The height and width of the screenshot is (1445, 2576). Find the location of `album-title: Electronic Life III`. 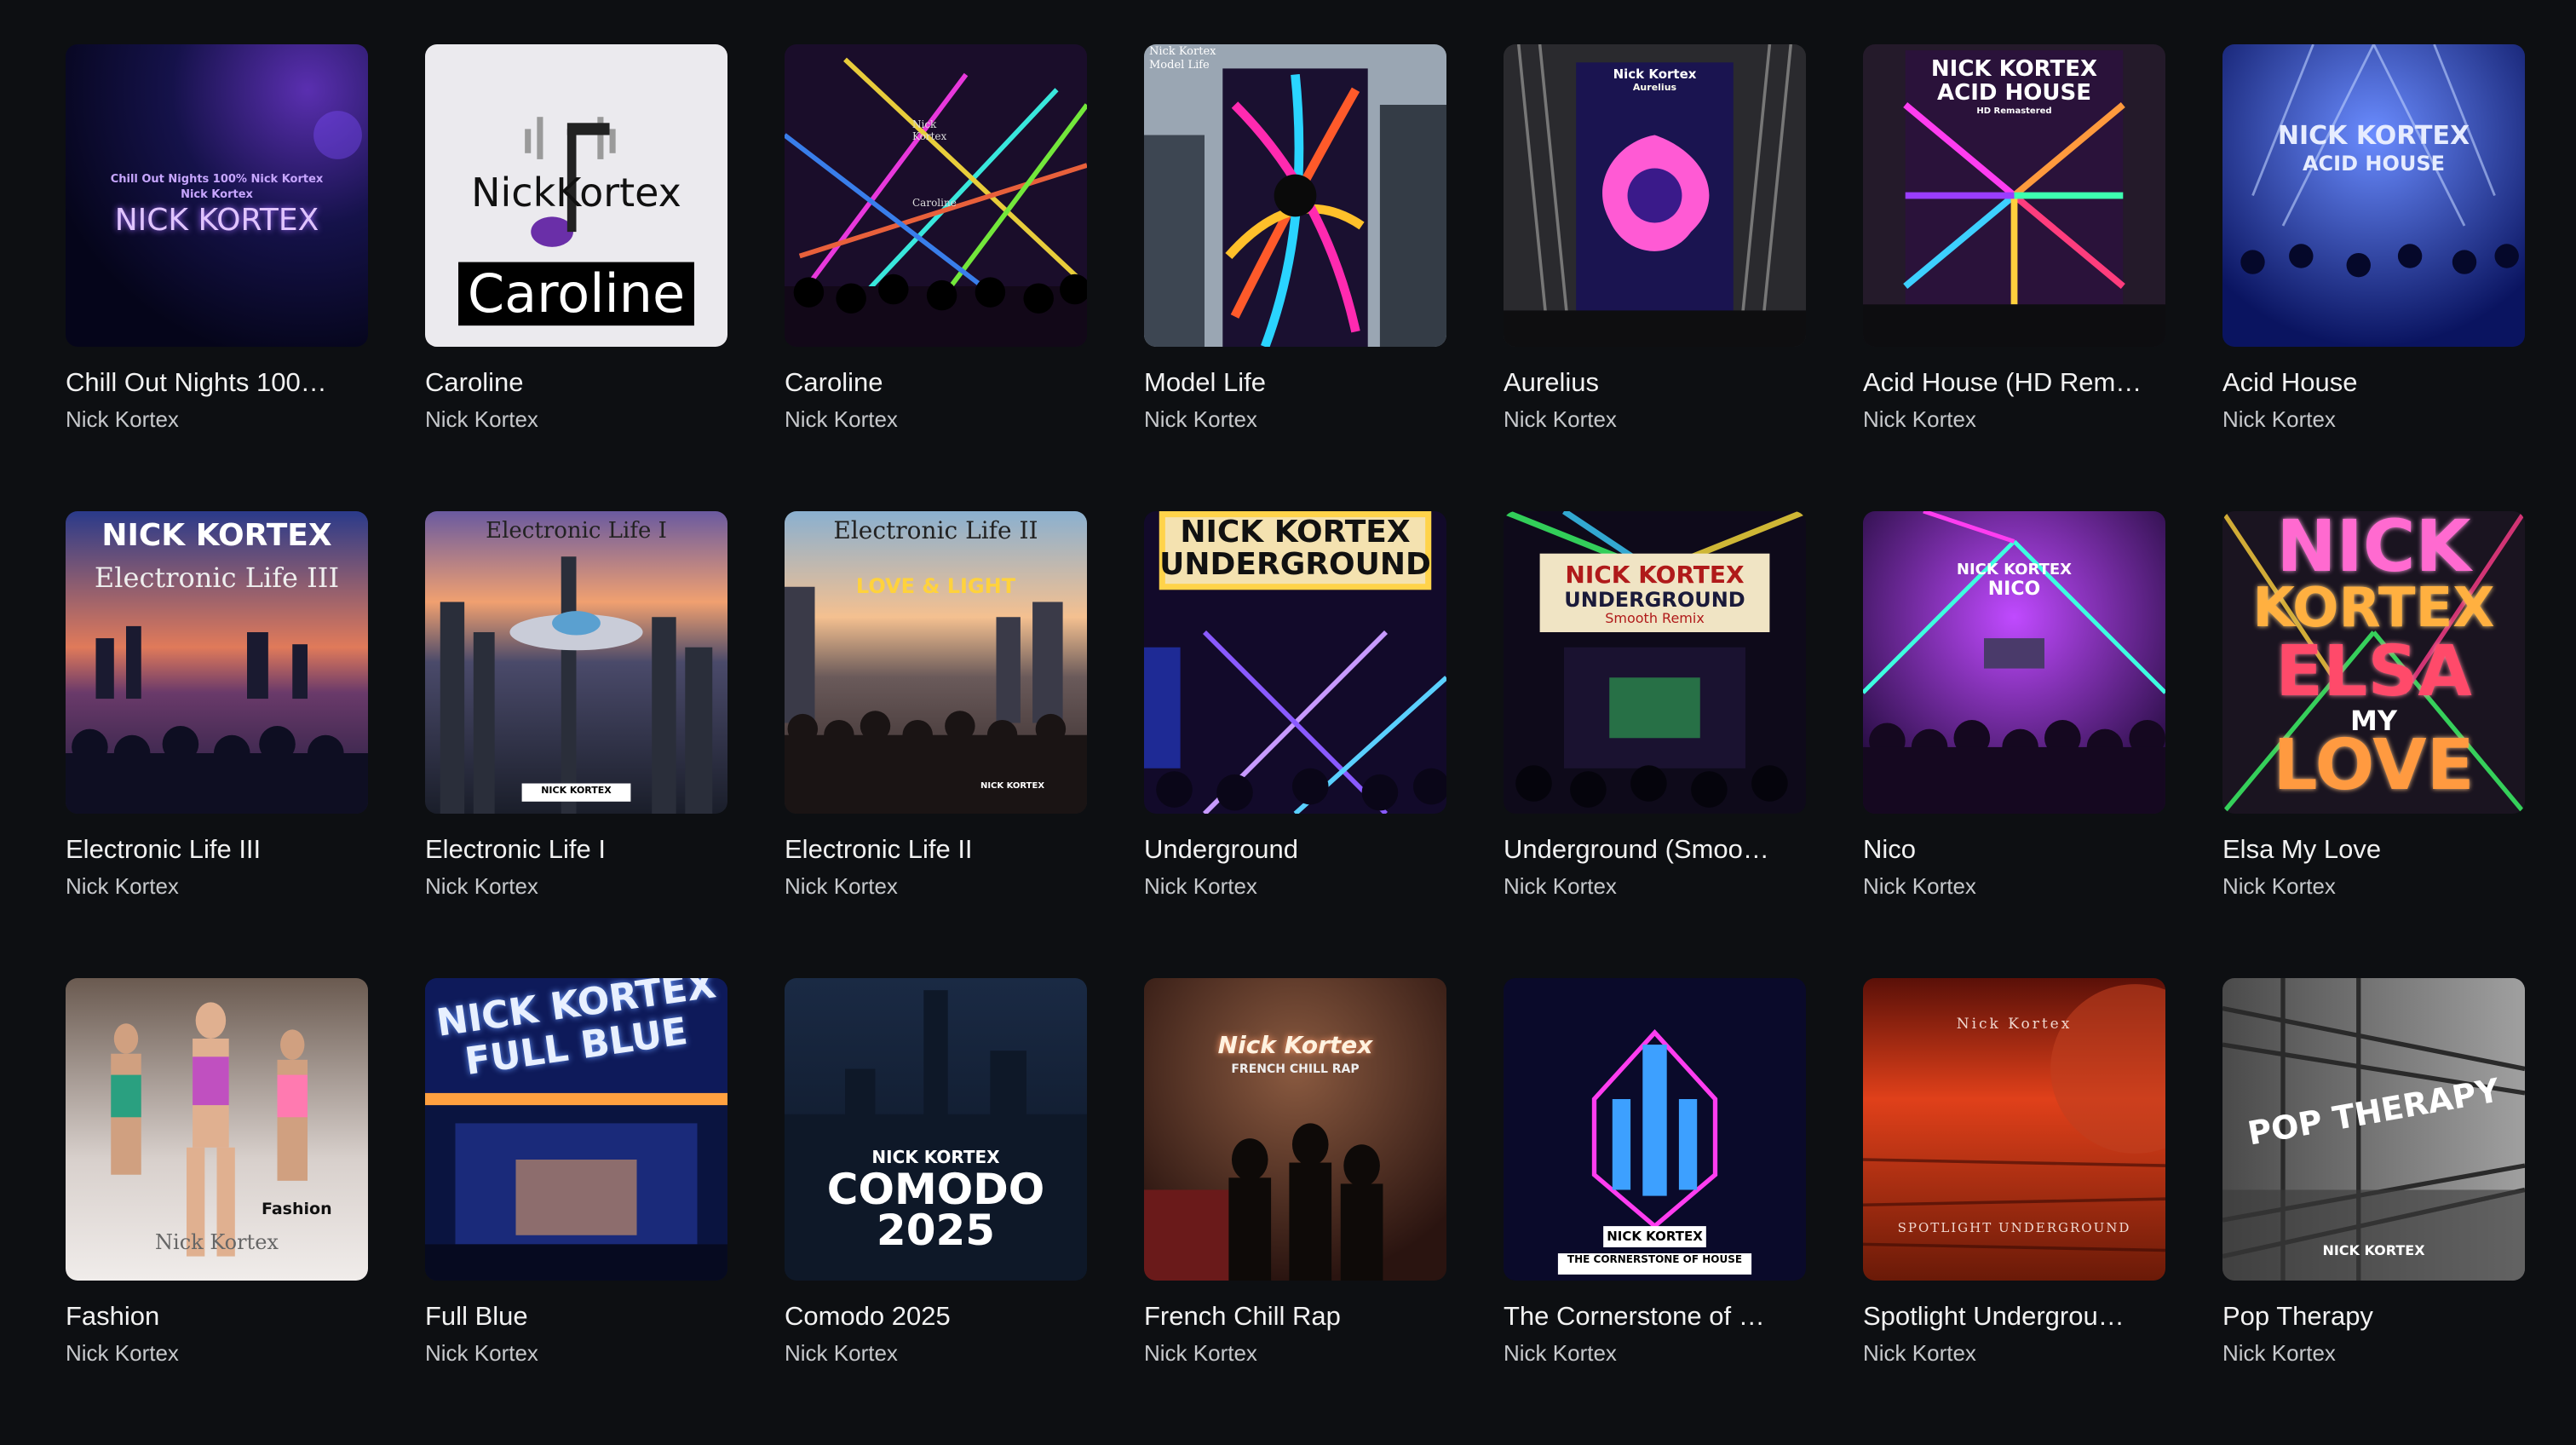

album-title: Electronic Life III is located at coordinates (211, 849).